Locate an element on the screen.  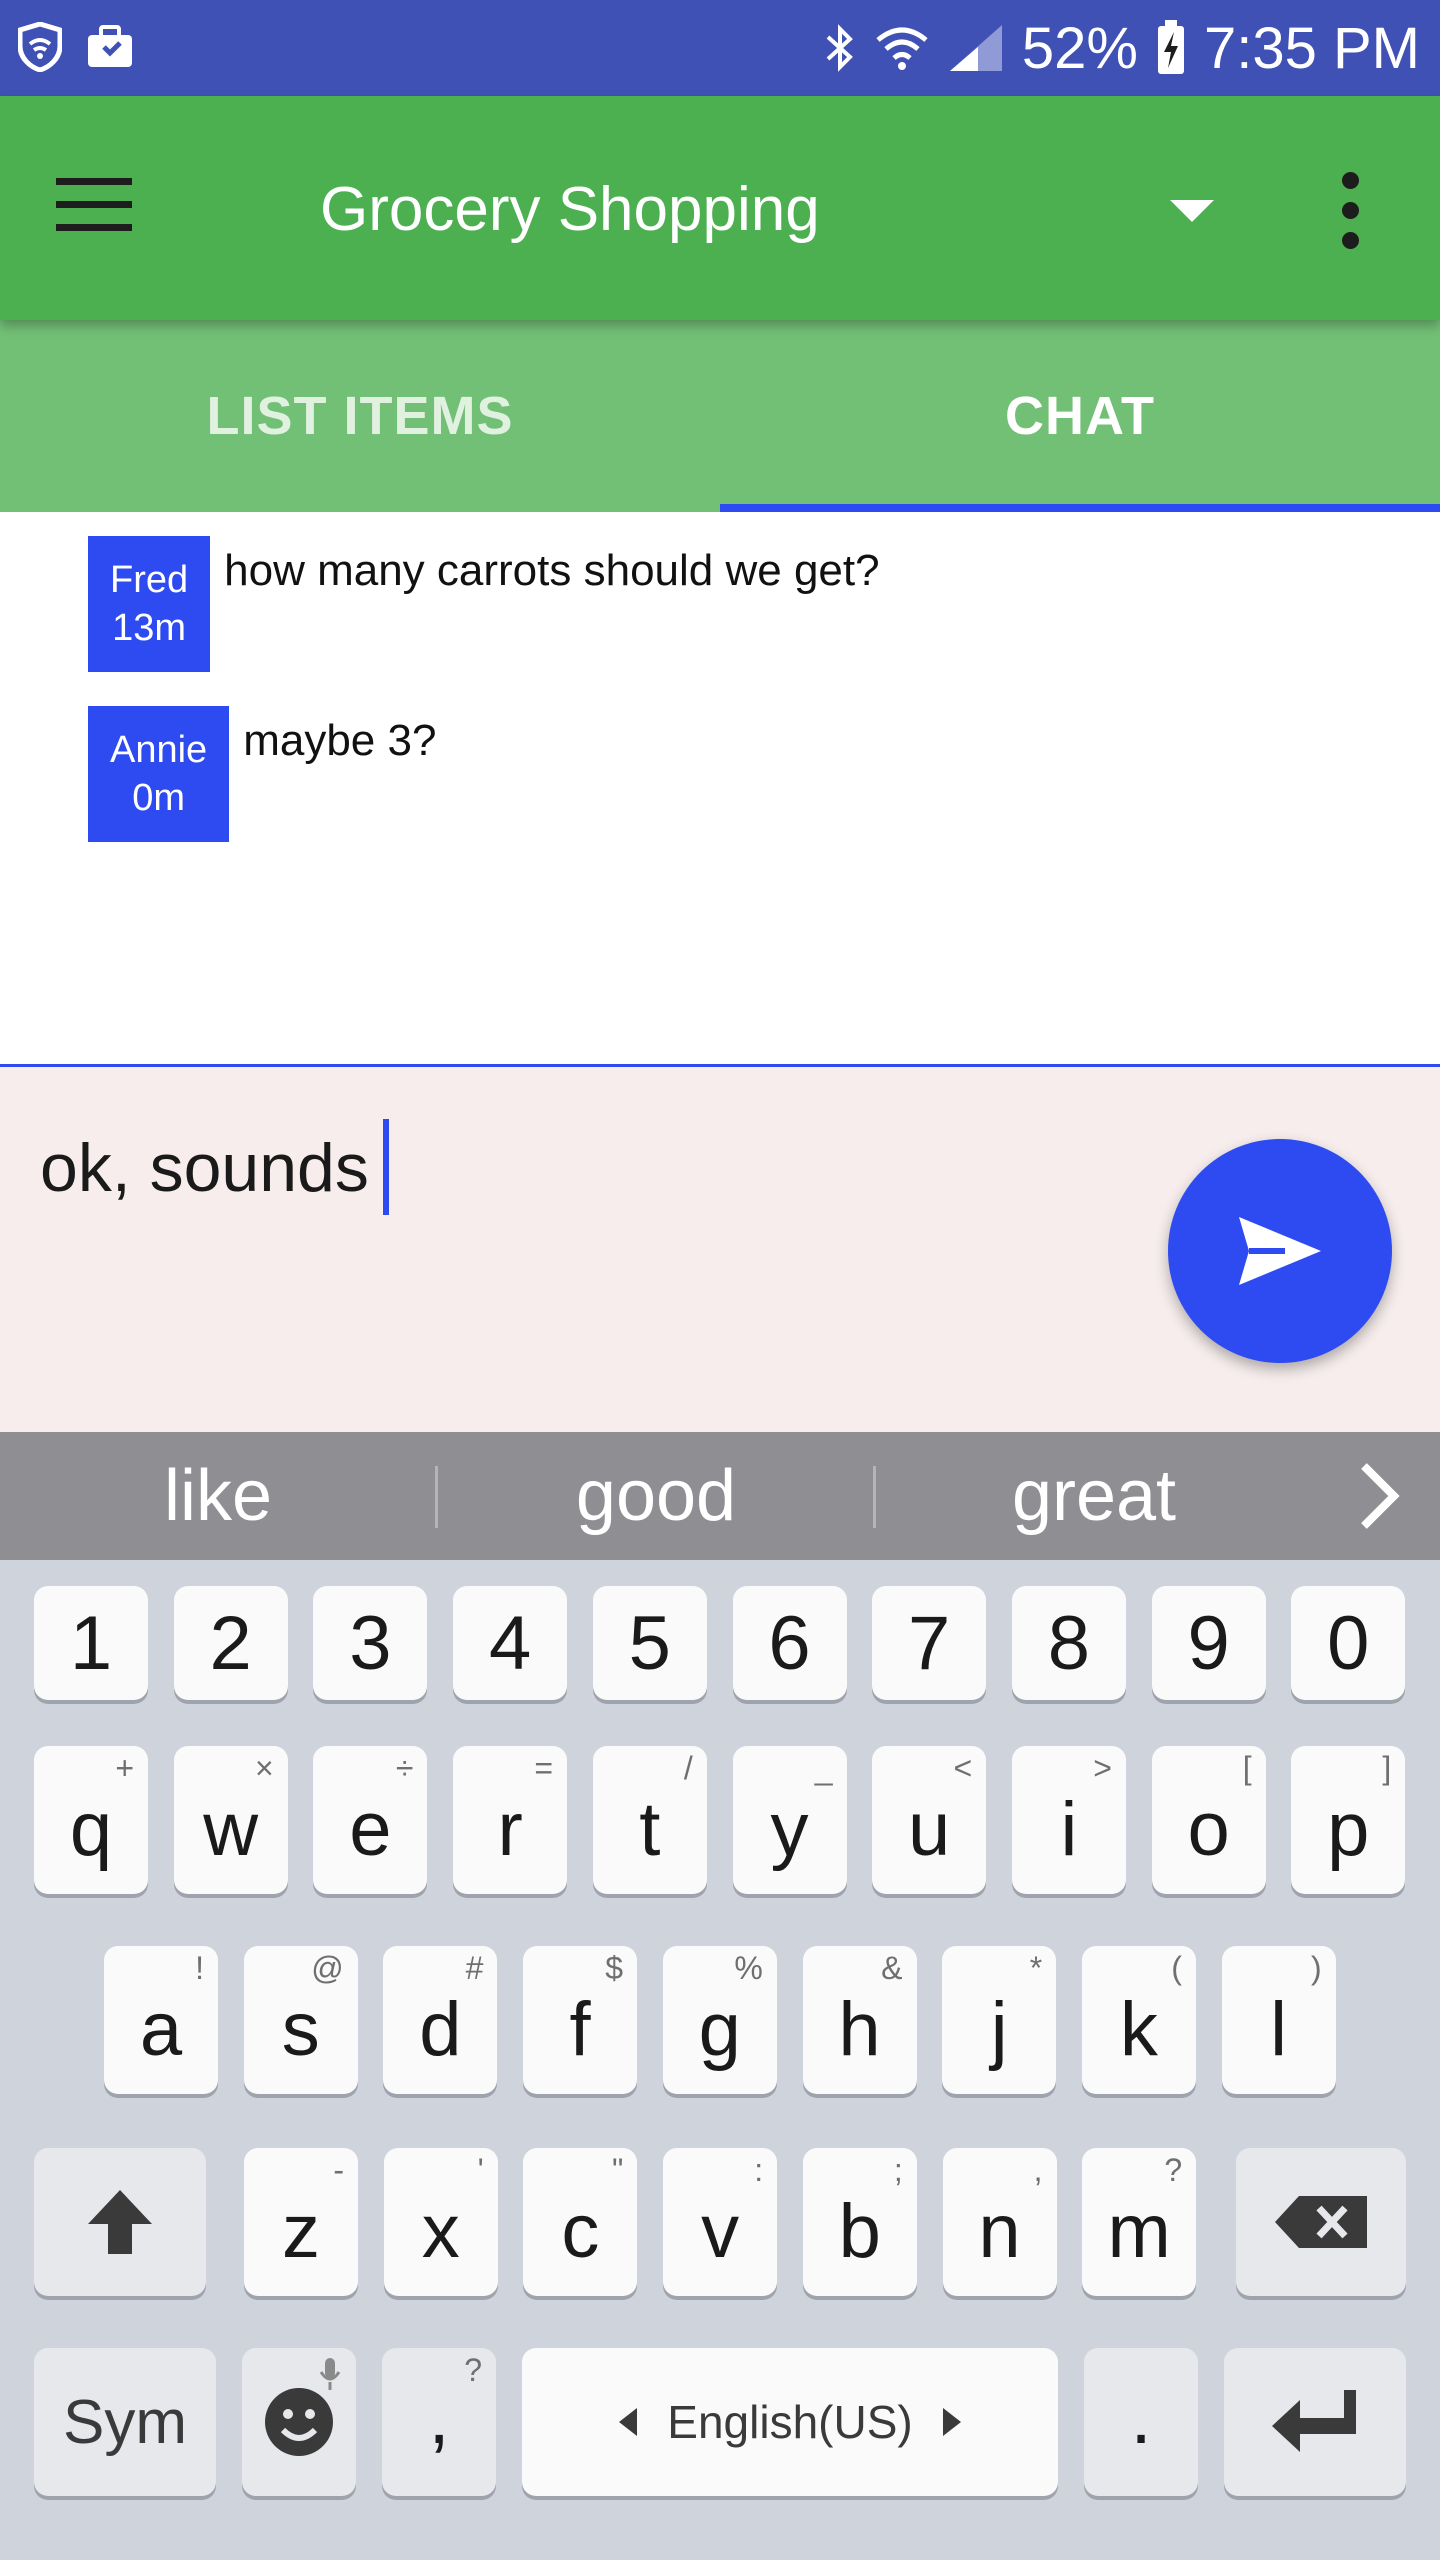
key-z: z- is located at coordinates (301, 2222).